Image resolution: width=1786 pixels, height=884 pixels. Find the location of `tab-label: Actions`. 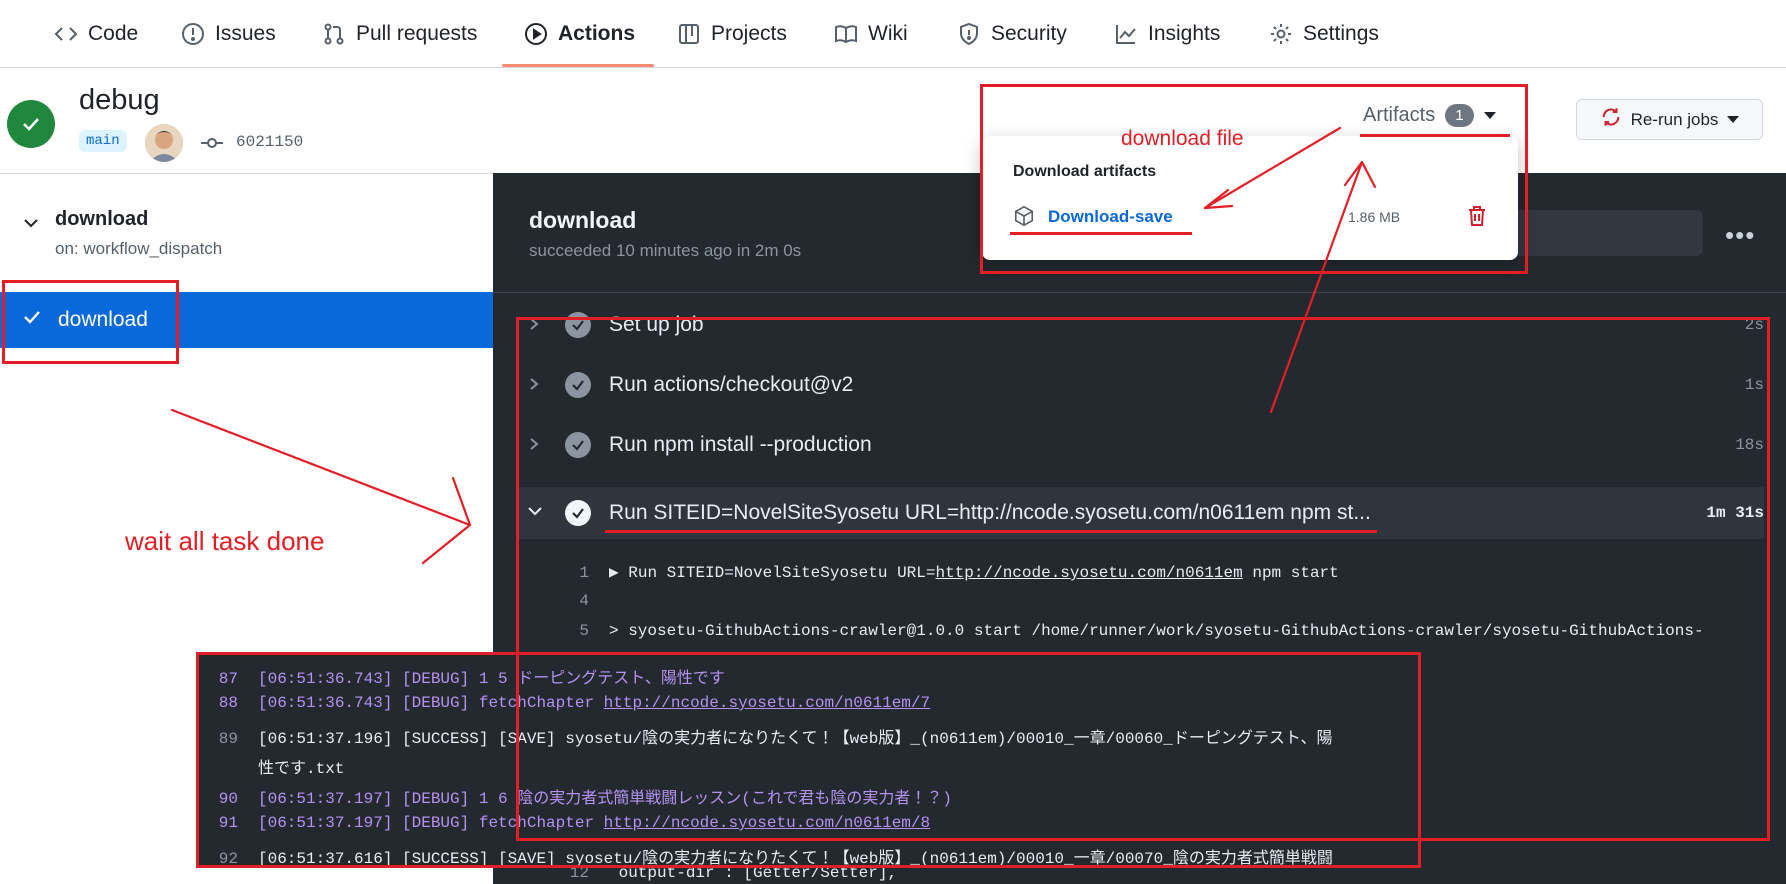

tab-label: Actions is located at coordinates (597, 33).